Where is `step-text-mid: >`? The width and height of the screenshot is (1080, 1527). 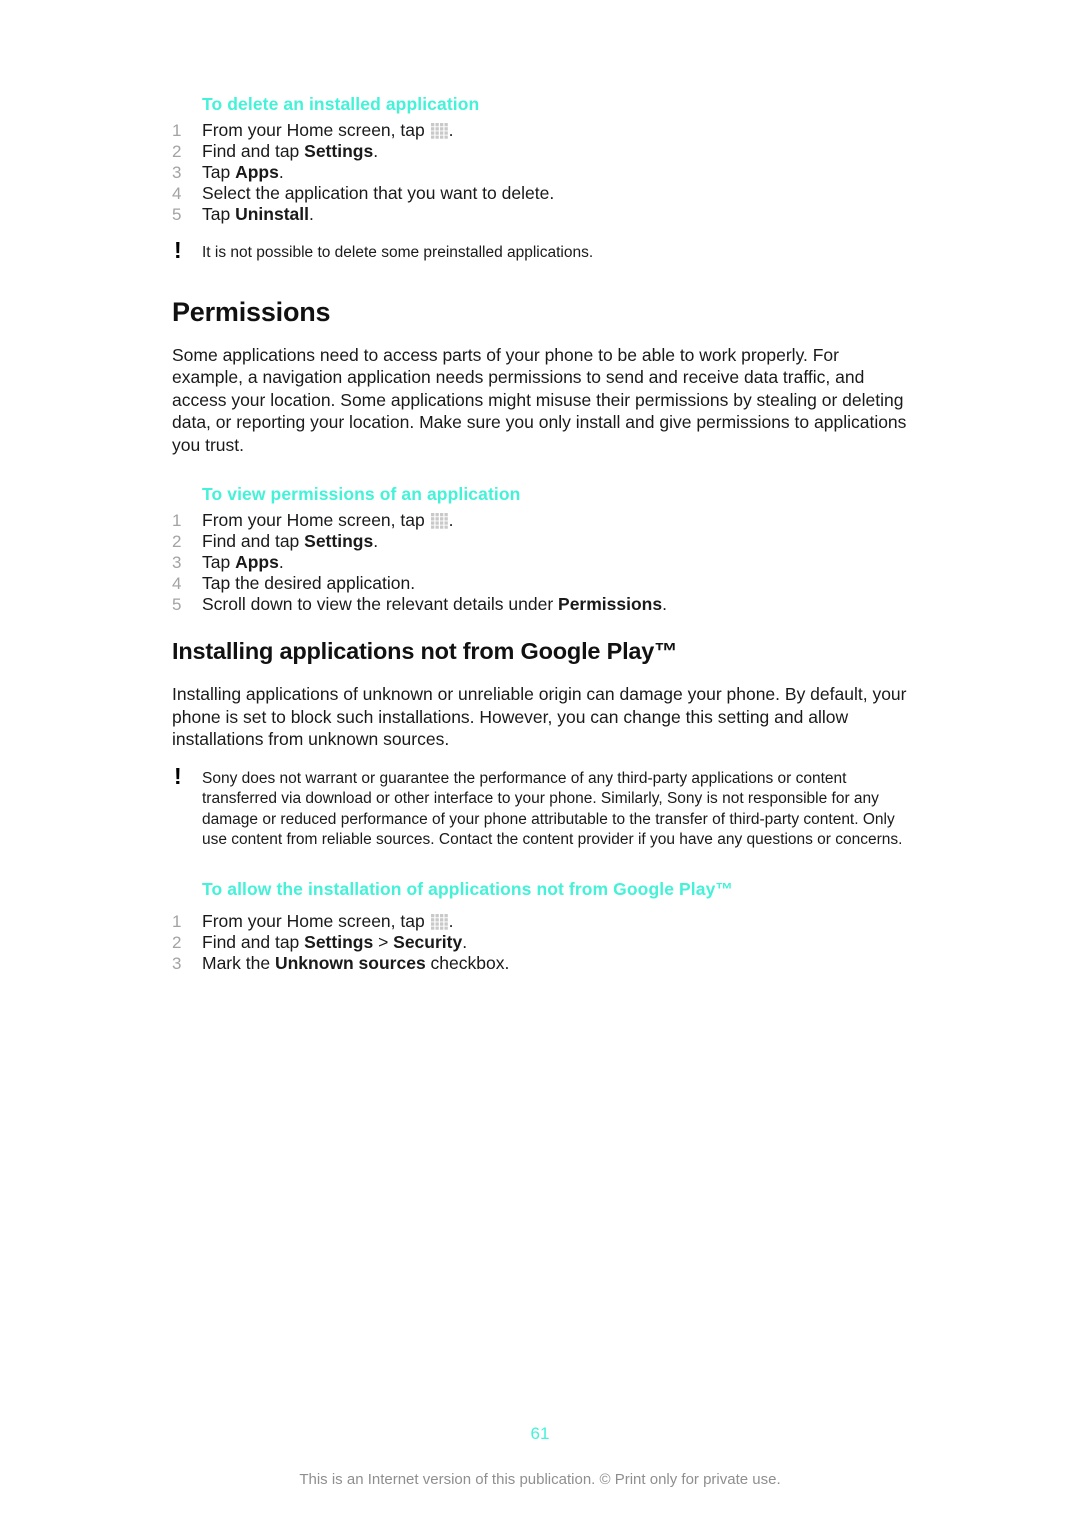 step-text-mid: > is located at coordinates (383, 941).